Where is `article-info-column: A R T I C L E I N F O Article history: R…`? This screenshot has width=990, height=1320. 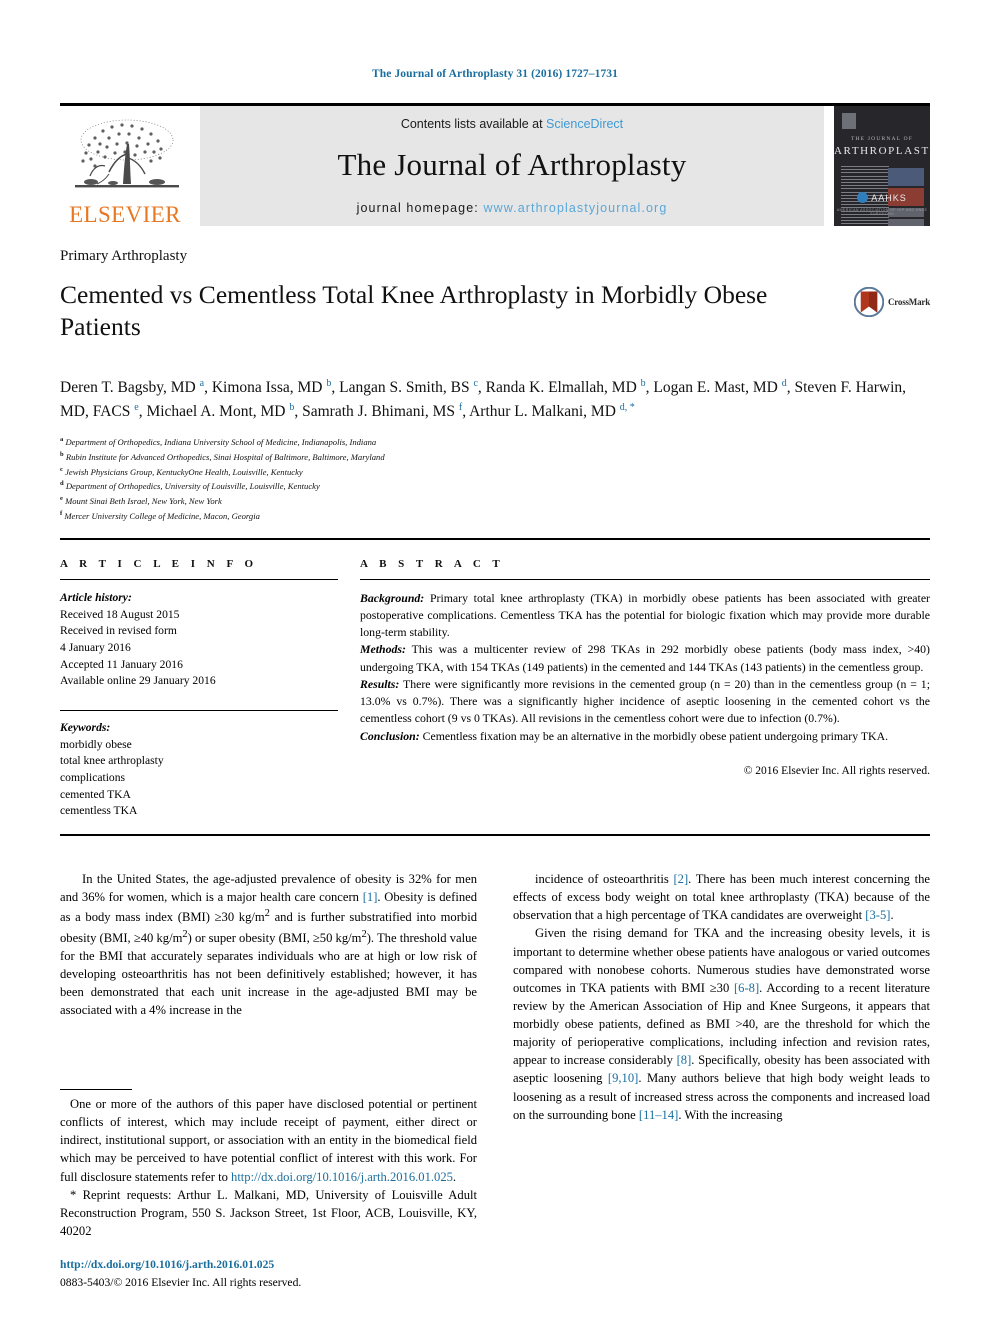
article-info-column: A R T I C L E I N F O Article history: R… is located at coordinates (210, 689).